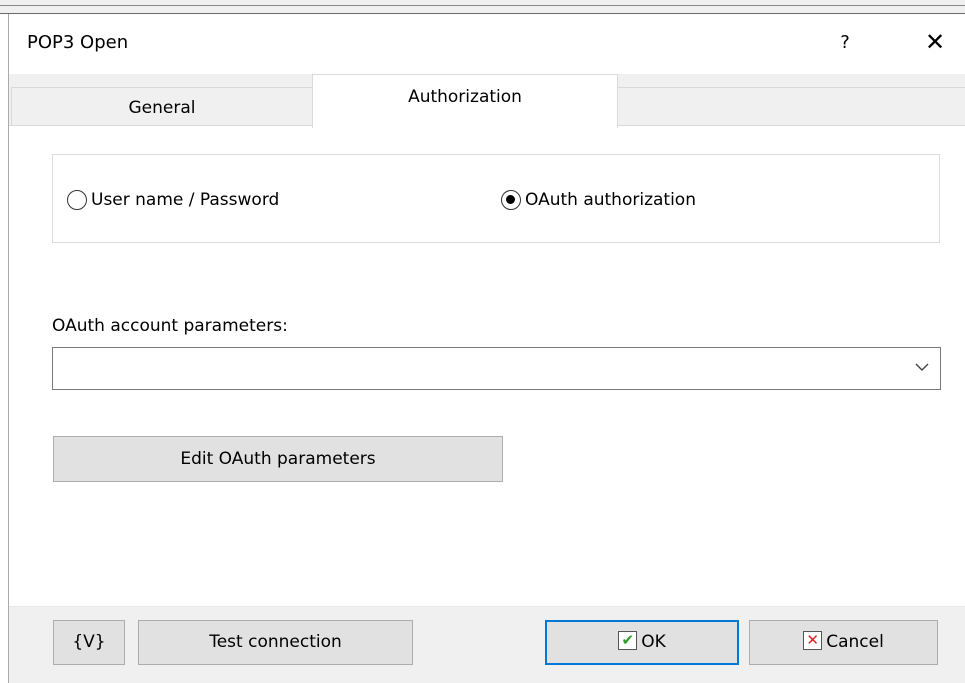  Describe the element at coordinates (77, 200) in the screenshot. I see `radio-unchecked-icon` at that location.